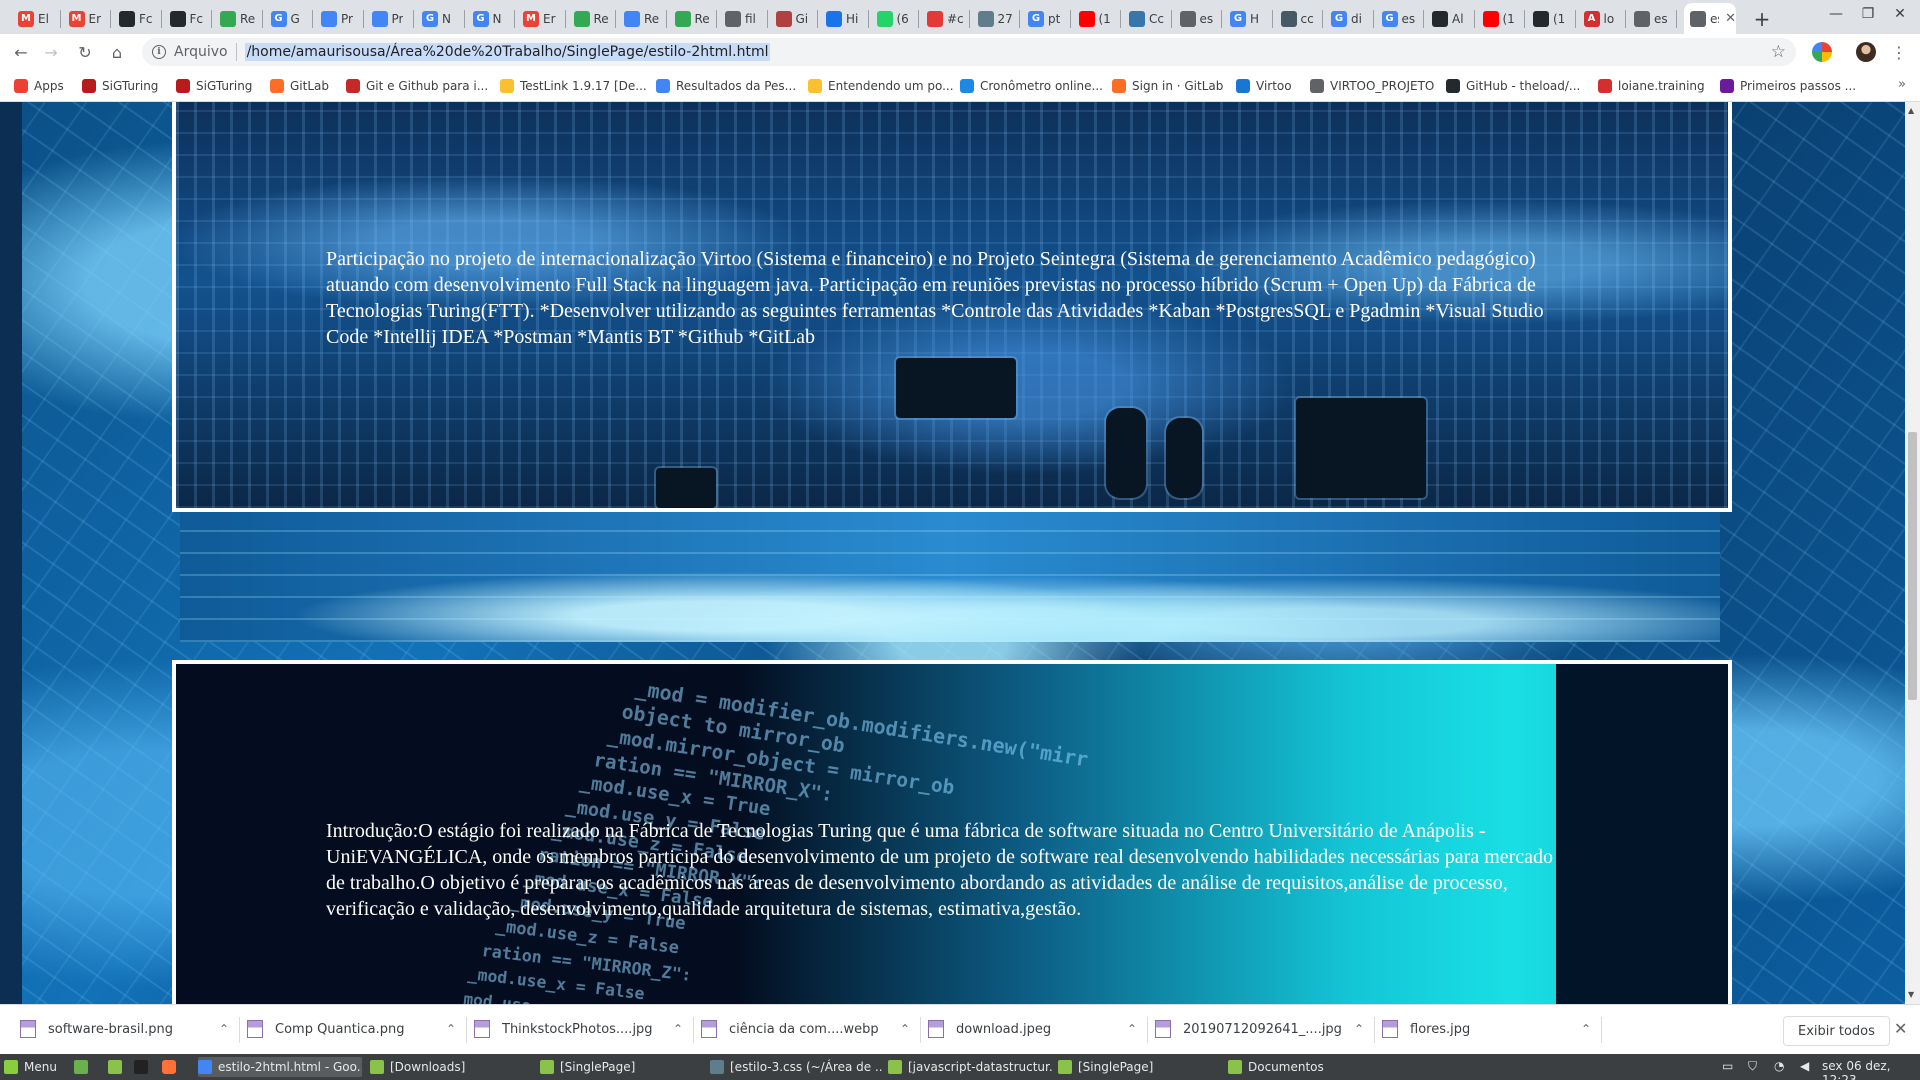 Image resolution: width=1920 pixels, height=1080 pixels. Describe the element at coordinates (299, 86) in the screenshot. I see `bookmark-item: GitLab` at that location.